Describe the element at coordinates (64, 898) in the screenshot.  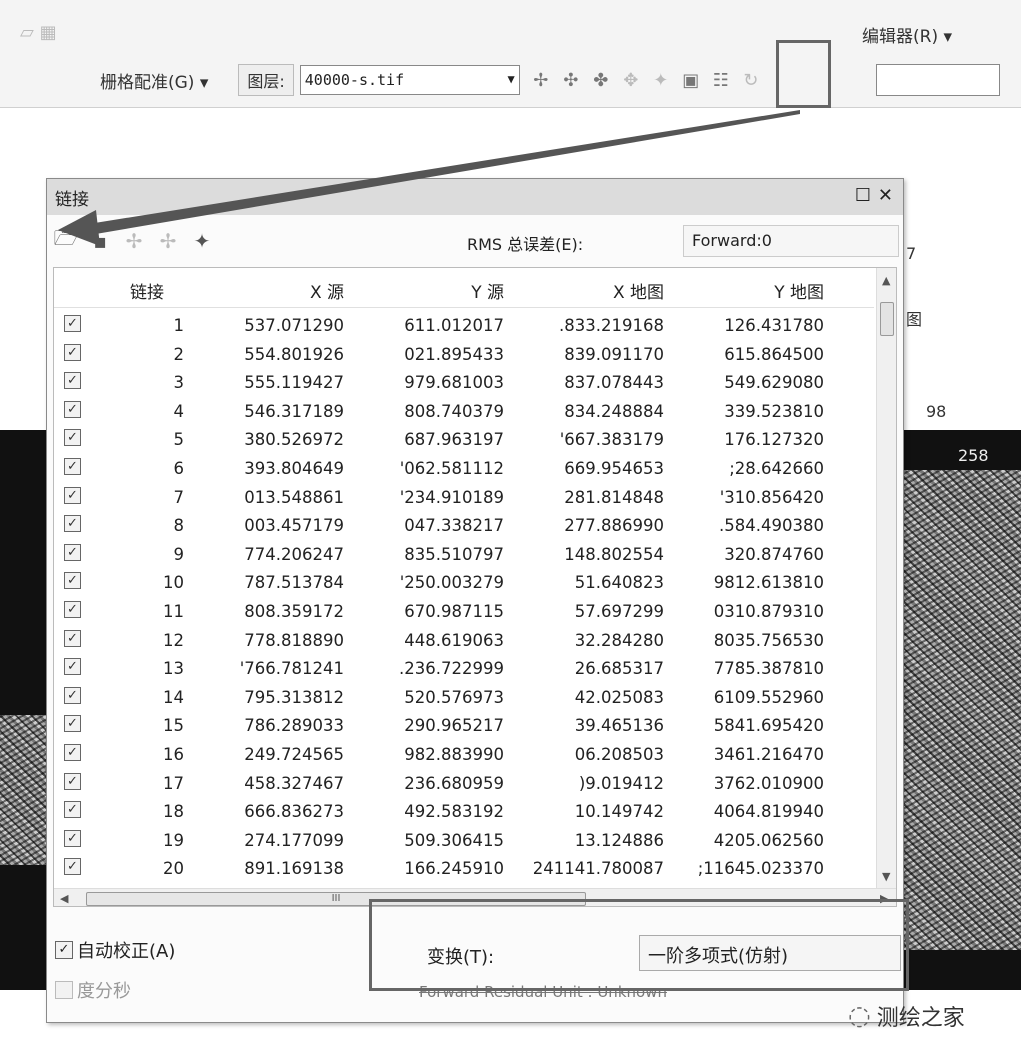
I see `scroll-left-icon: ◀` at that location.